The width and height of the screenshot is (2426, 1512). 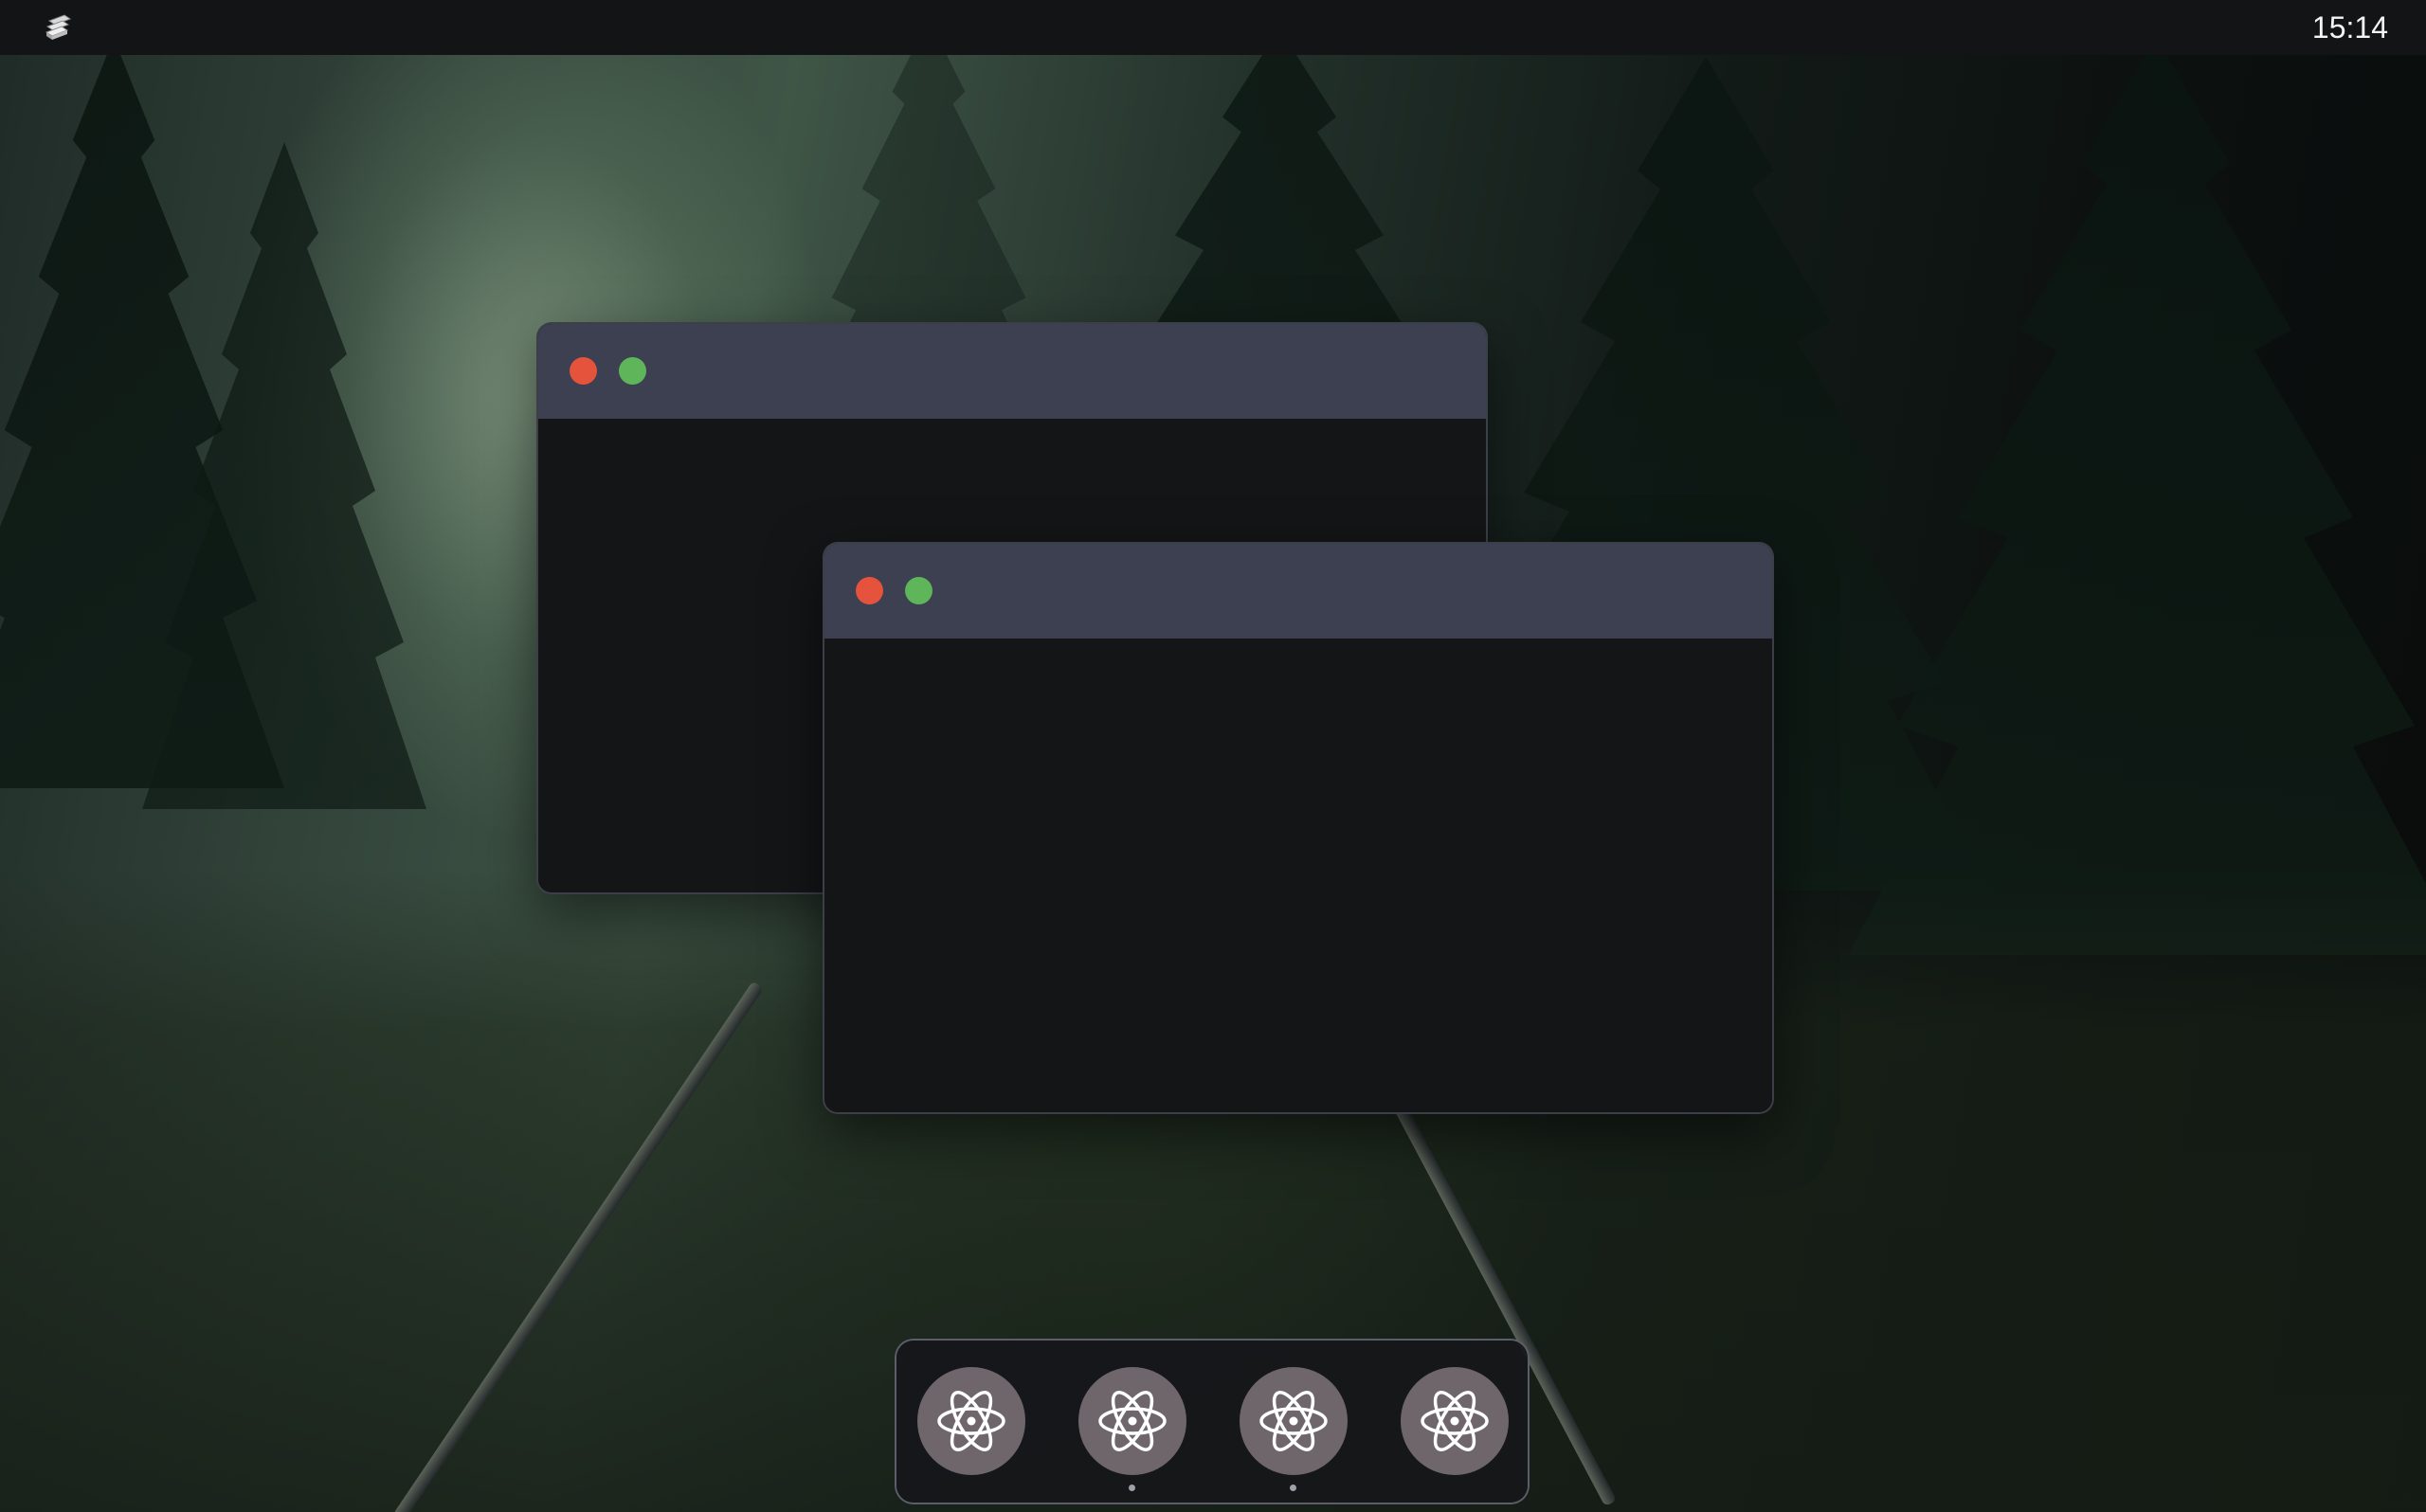 I want to click on app-window-front, so click(x=1298, y=828).